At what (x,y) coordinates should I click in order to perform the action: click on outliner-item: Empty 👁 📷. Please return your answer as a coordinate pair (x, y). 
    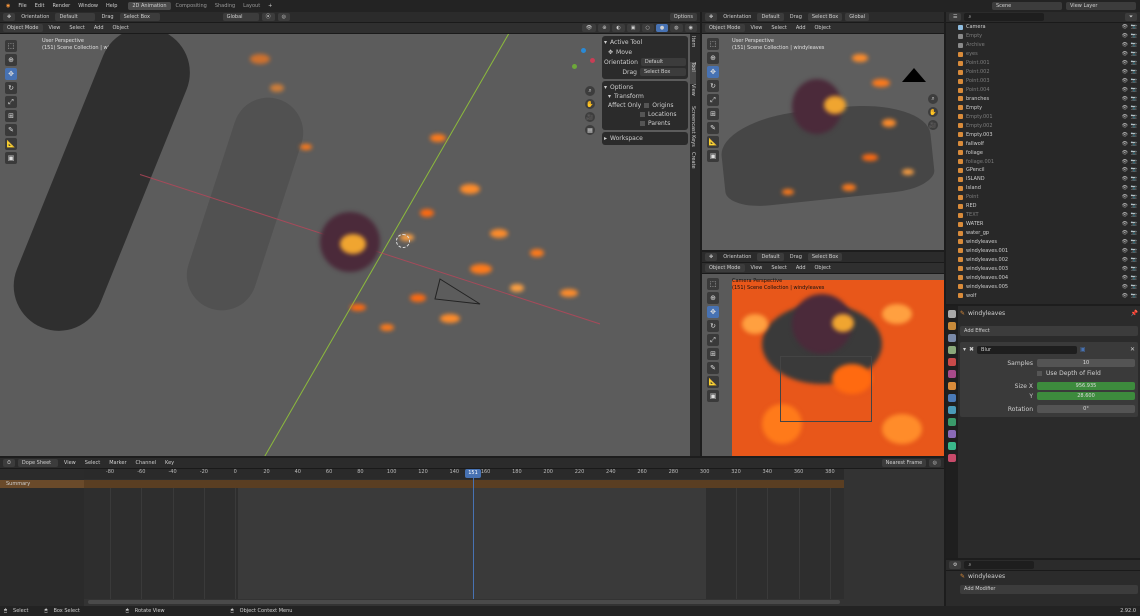
    Looking at the image, I should click on (1043, 107).